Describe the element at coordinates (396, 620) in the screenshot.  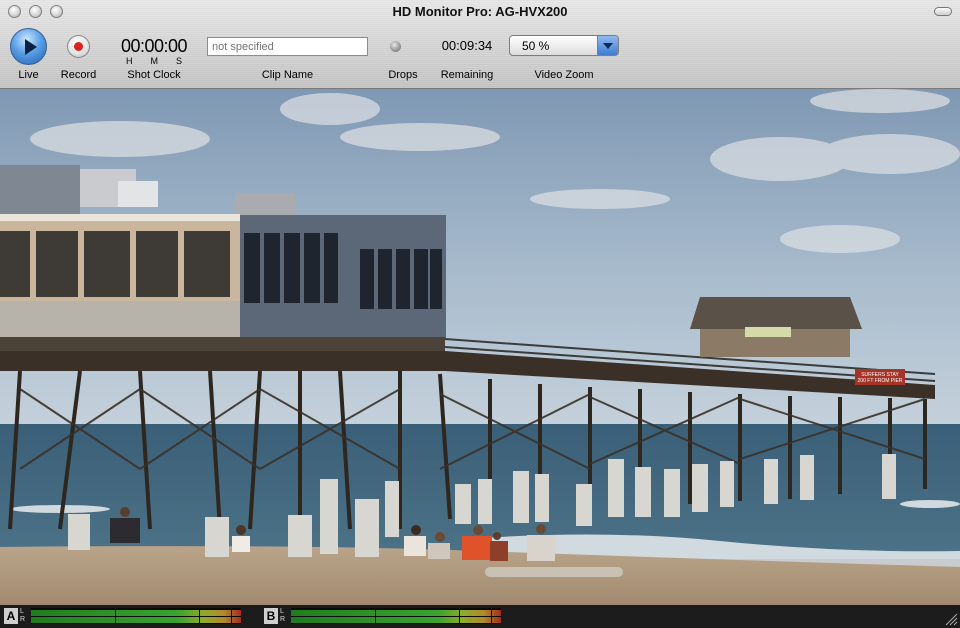
I see `meter-b-right-level` at that location.